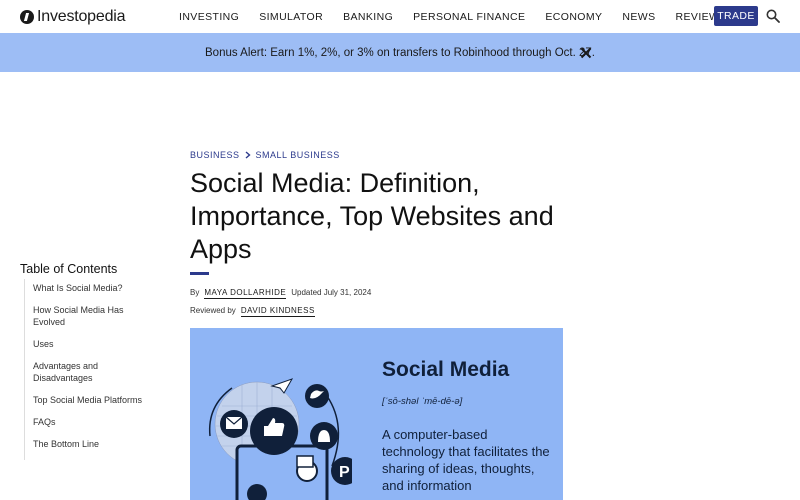 The height and width of the screenshot is (500, 800). Describe the element at coordinates (298, 155) in the screenshot. I see `breadcrumb-small-business: SMALL BUSINESS` at that location.